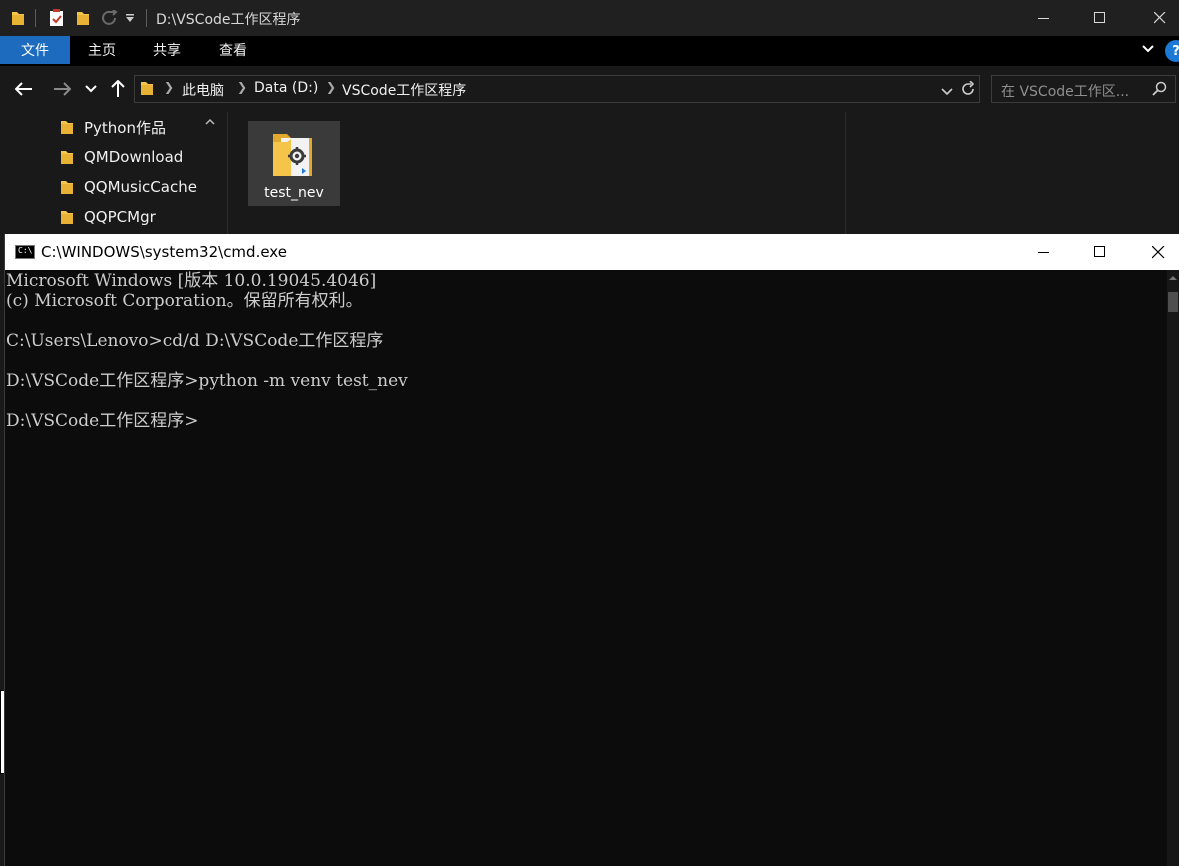  What do you see at coordinates (35, 50) in the screenshot?
I see `tab-file: 文件` at bounding box center [35, 50].